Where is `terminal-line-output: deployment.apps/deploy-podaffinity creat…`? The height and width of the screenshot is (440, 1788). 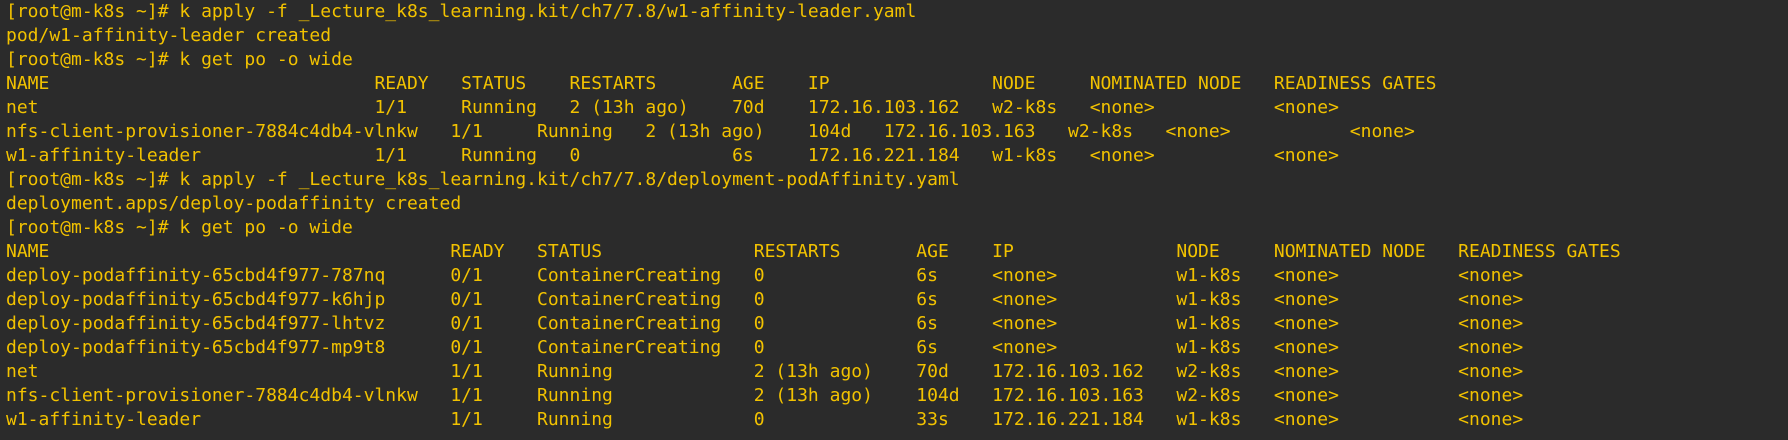
terminal-line-output: deployment.apps/deploy-podaffinity creat… is located at coordinates (234, 203).